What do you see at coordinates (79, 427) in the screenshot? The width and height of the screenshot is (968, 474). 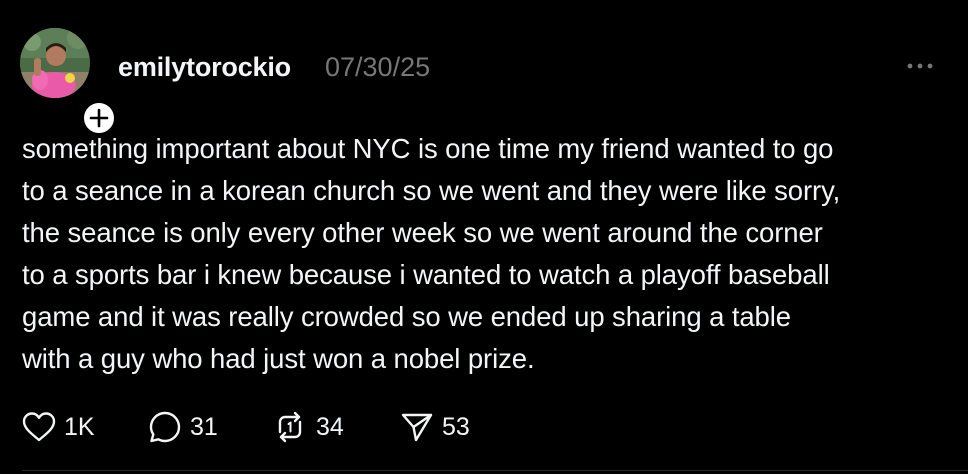 I see `like-count: 1K` at bounding box center [79, 427].